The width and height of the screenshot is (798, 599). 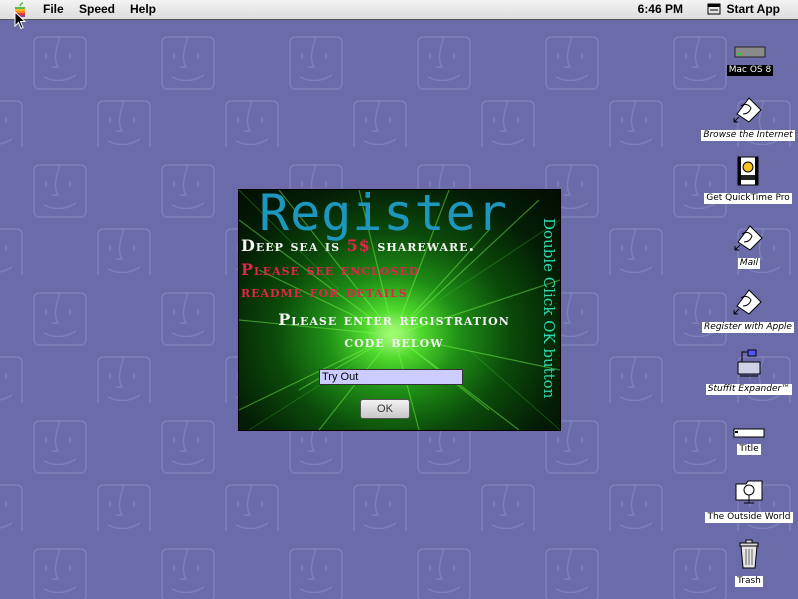 What do you see at coordinates (749, 389) in the screenshot?
I see `desktop-icon-label: StuffIt Expander™` at bounding box center [749, 389].